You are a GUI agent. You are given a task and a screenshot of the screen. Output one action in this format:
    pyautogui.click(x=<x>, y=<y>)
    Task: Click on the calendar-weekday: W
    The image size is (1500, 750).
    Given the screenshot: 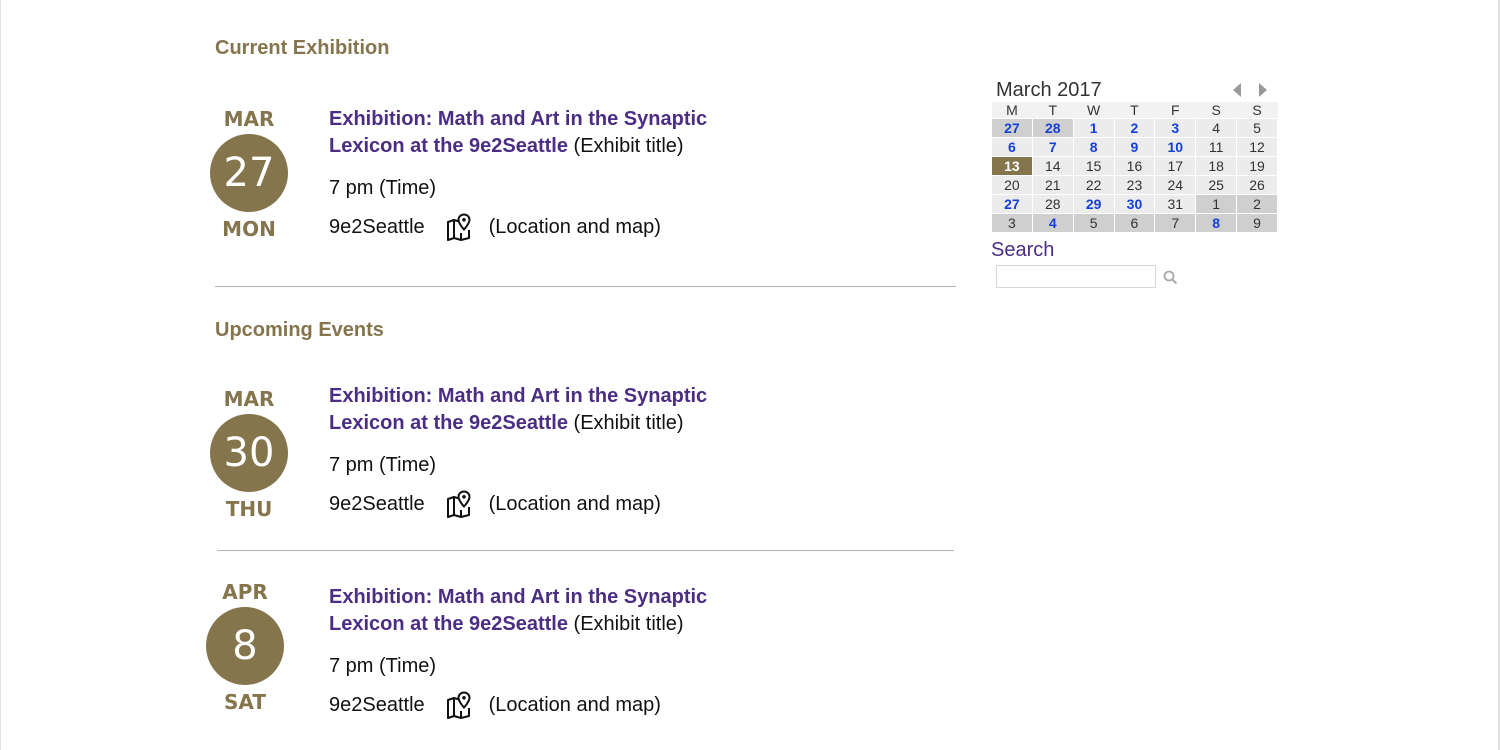 What is the action you would take?
    pyautogui.click(x=1094, y=110)
    